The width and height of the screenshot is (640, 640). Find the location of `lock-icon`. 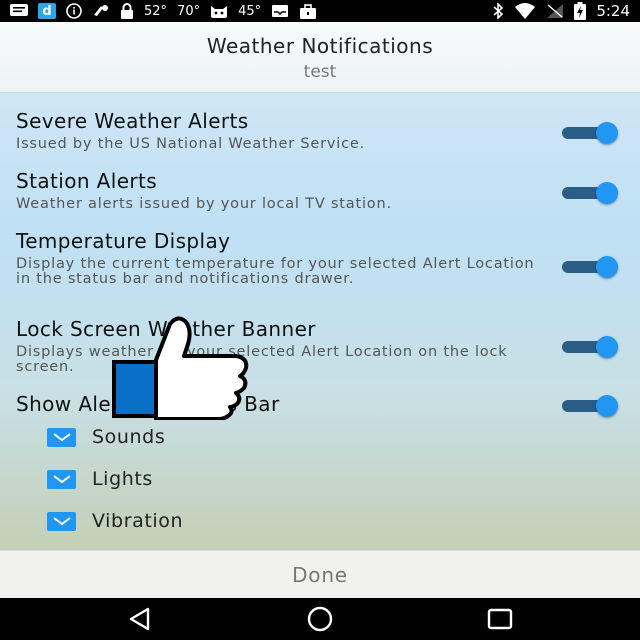

lock-icon is located at coordinates (127, 11).